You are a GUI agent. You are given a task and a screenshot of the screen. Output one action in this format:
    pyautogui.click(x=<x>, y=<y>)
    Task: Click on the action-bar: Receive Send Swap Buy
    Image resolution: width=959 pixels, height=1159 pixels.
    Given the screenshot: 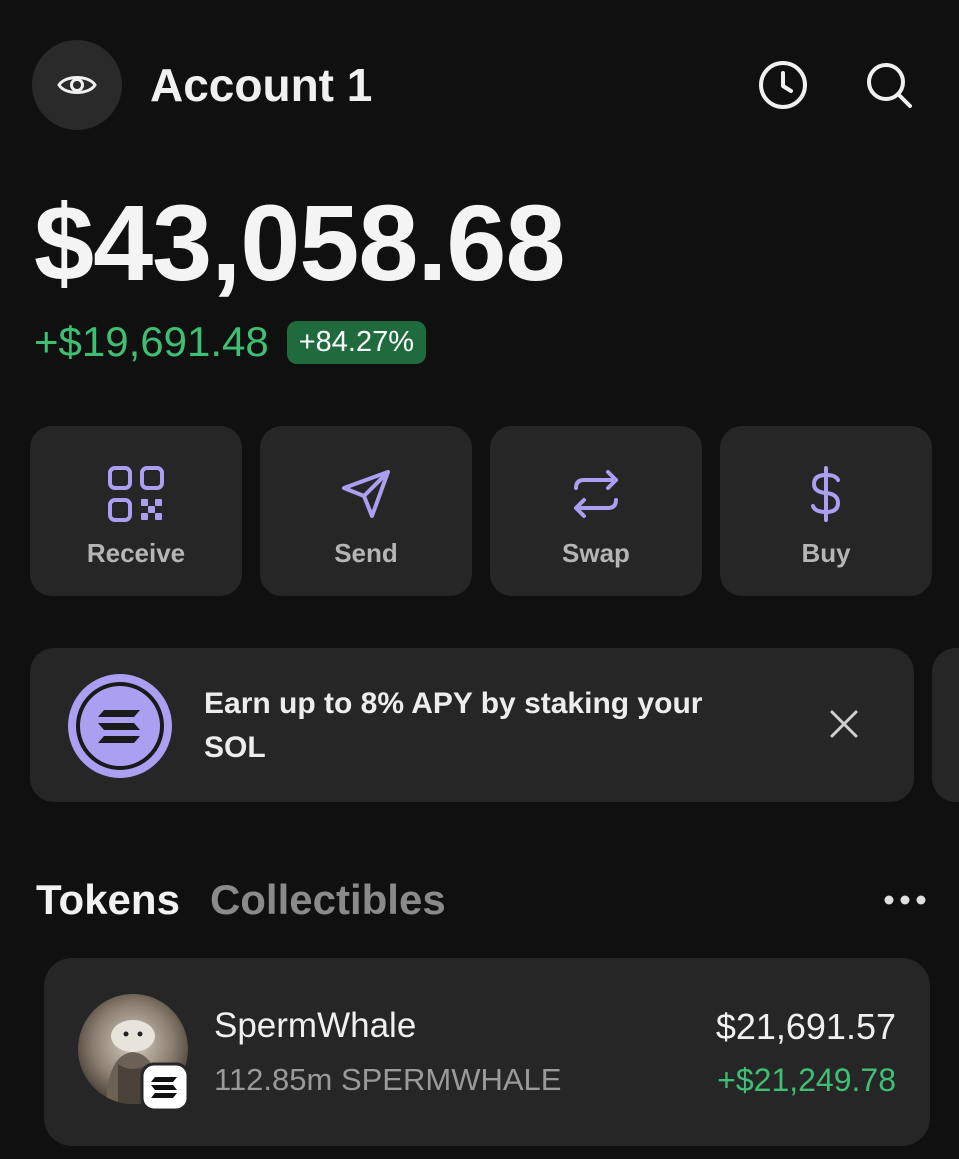 What is the action you would take?
    pyautogui.click(x=481, y=511)
    